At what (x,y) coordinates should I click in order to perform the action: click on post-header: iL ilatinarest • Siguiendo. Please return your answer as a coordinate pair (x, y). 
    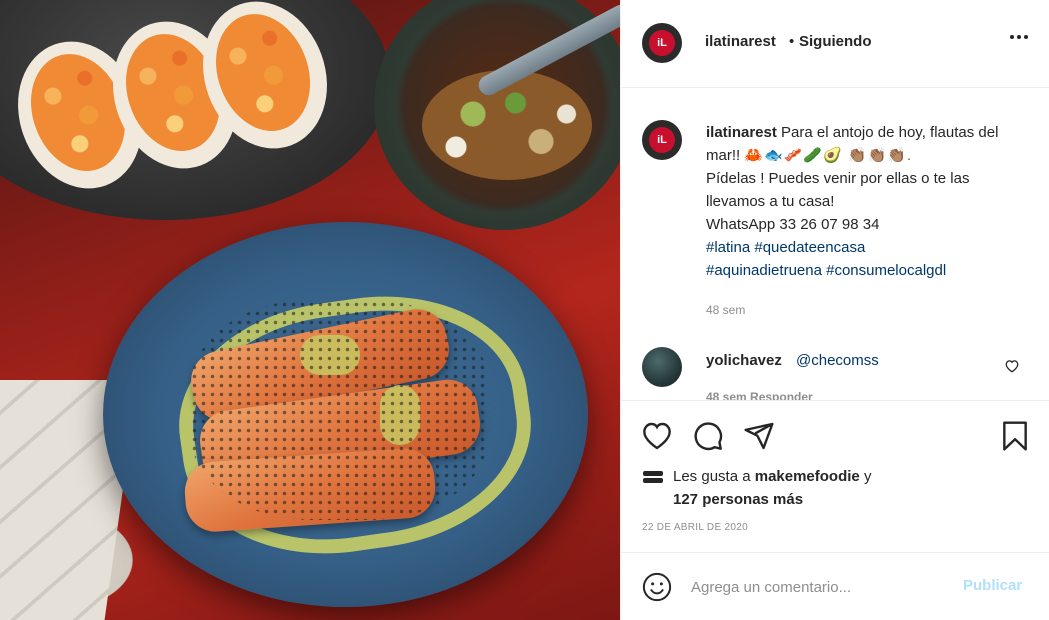
    Looking at the image, I should click on (835, 44).